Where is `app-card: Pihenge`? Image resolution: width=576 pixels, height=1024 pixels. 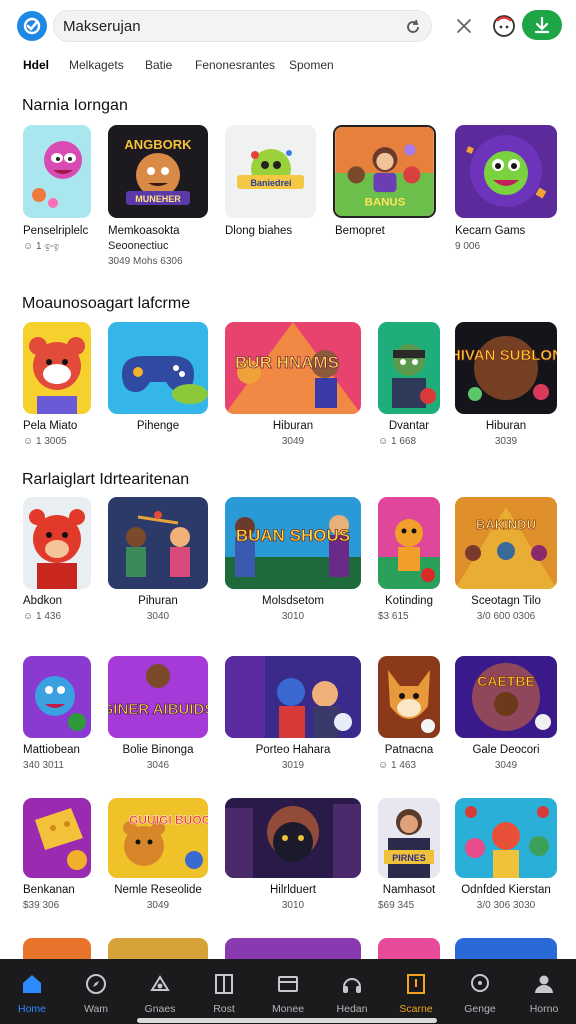
app-card: Pihenge is located at coordinates (158, 387).